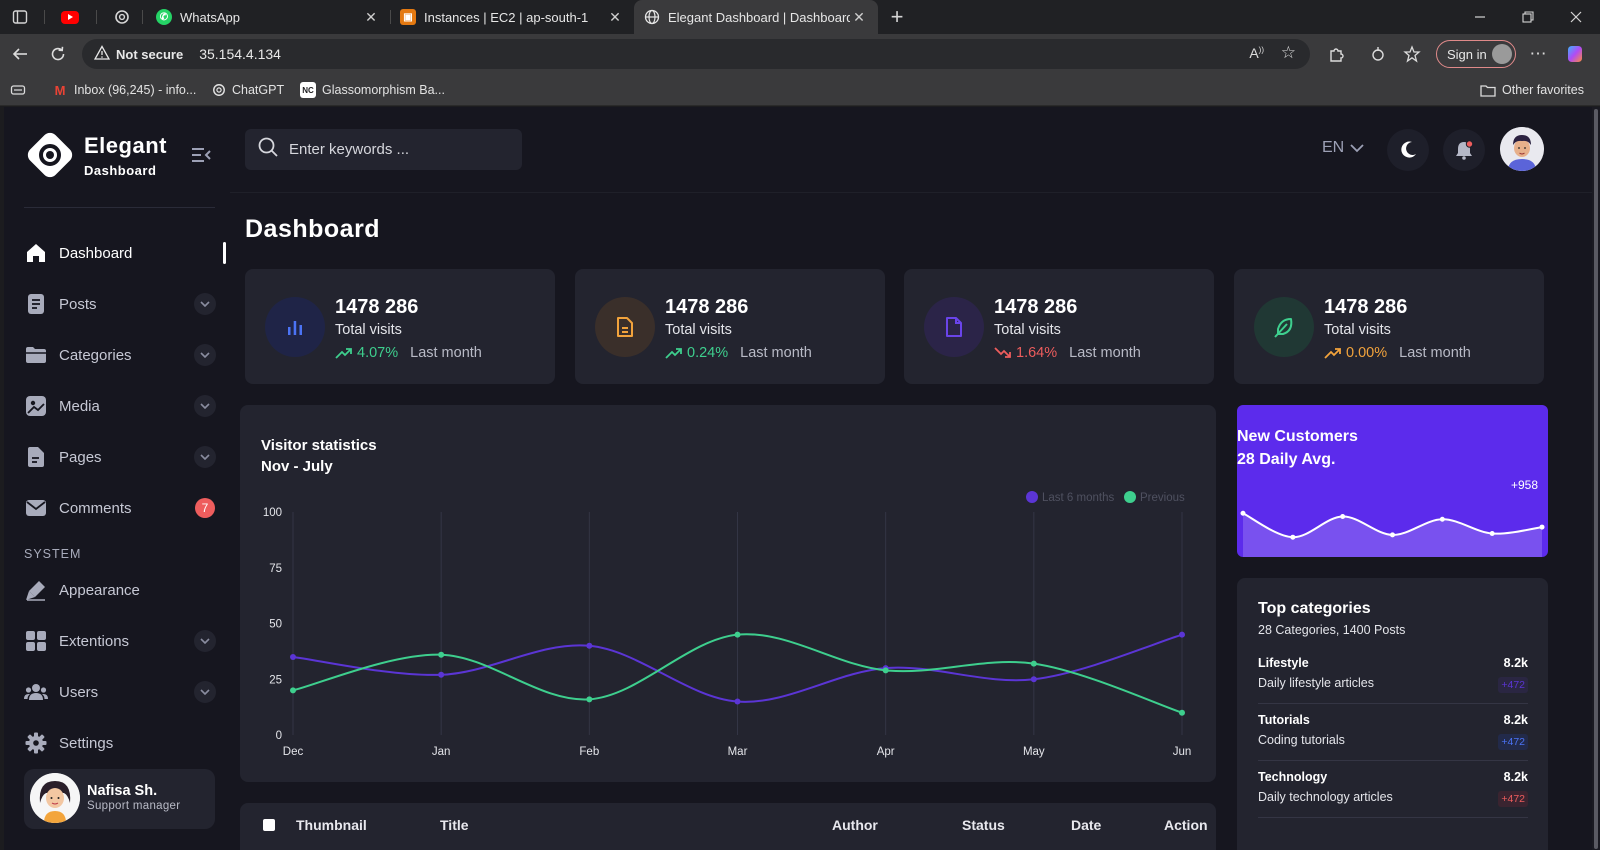 The height and width of the screenshot is (850, 1600). I want to click on language-selector: EN, so click(1343, 148).